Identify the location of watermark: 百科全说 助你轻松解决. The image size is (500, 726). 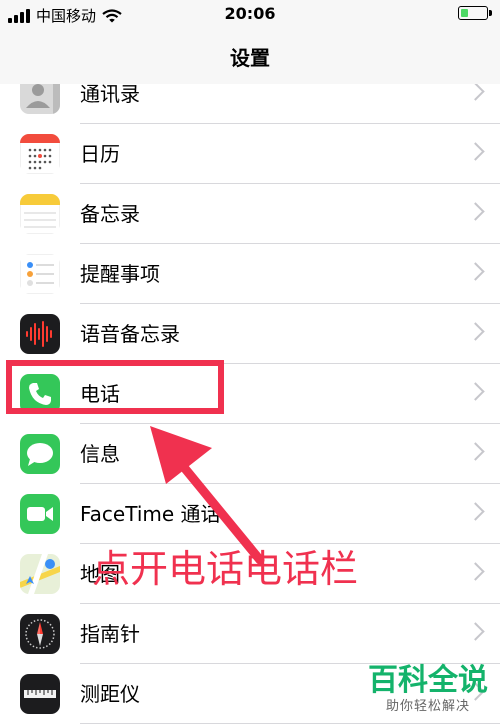
(428, 690).